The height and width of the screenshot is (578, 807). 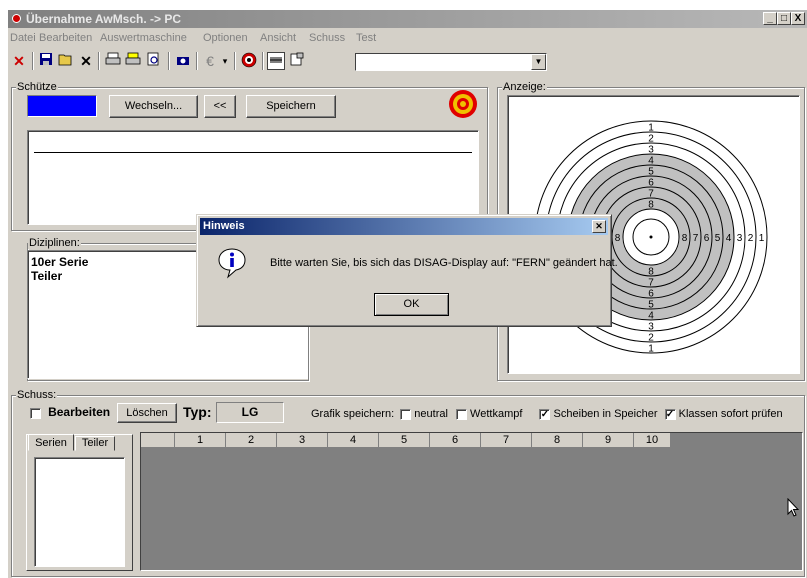 I want to click on scheiben-label: Scheiben in Speicher, so click(x=605, y=414).